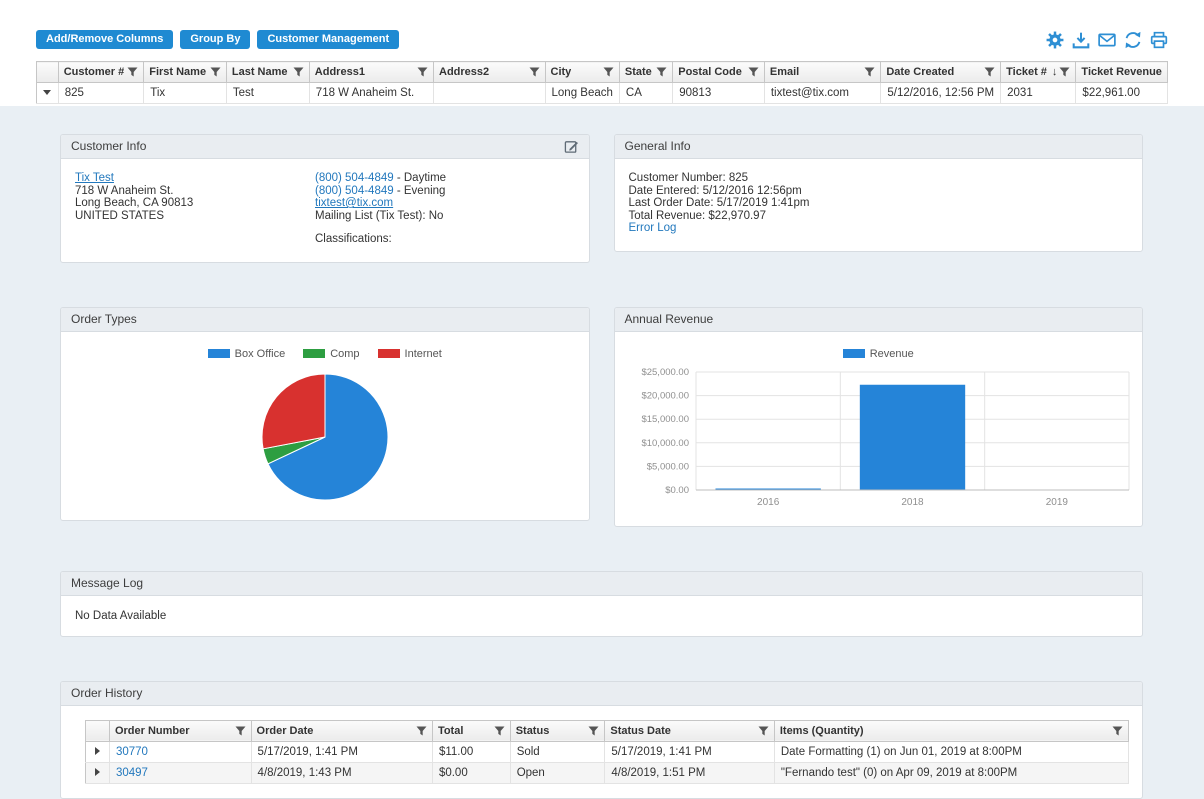 Image resolution: width=1204 pixels, height=799 pixels. Describe the element at coordinates (105, 39) in the screenshot. I see `add-remove-columns-button: Add/Remove Columns` at that location.